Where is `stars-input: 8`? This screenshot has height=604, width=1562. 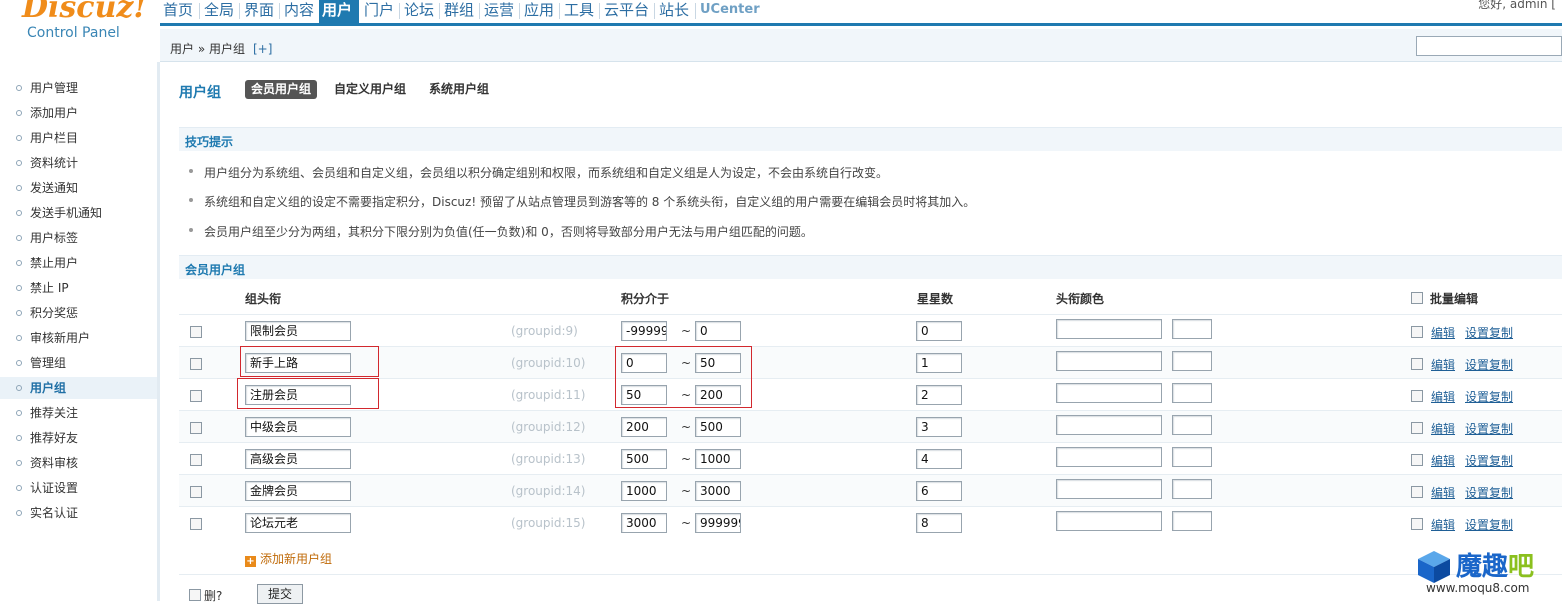 stars-input: 8 is located at coordinates (939, 523).